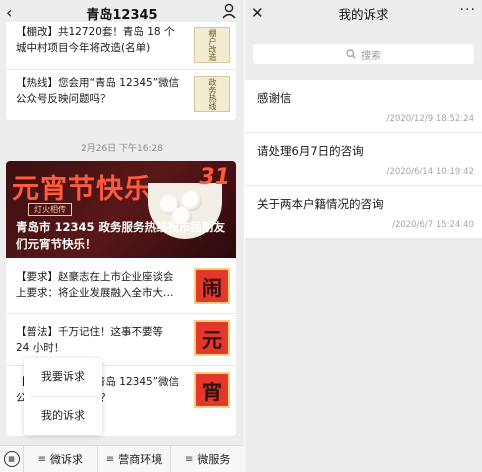 The height and width of the screenshot is (472, 482). I want to click on close-icon: ✕, so click(257, 13).